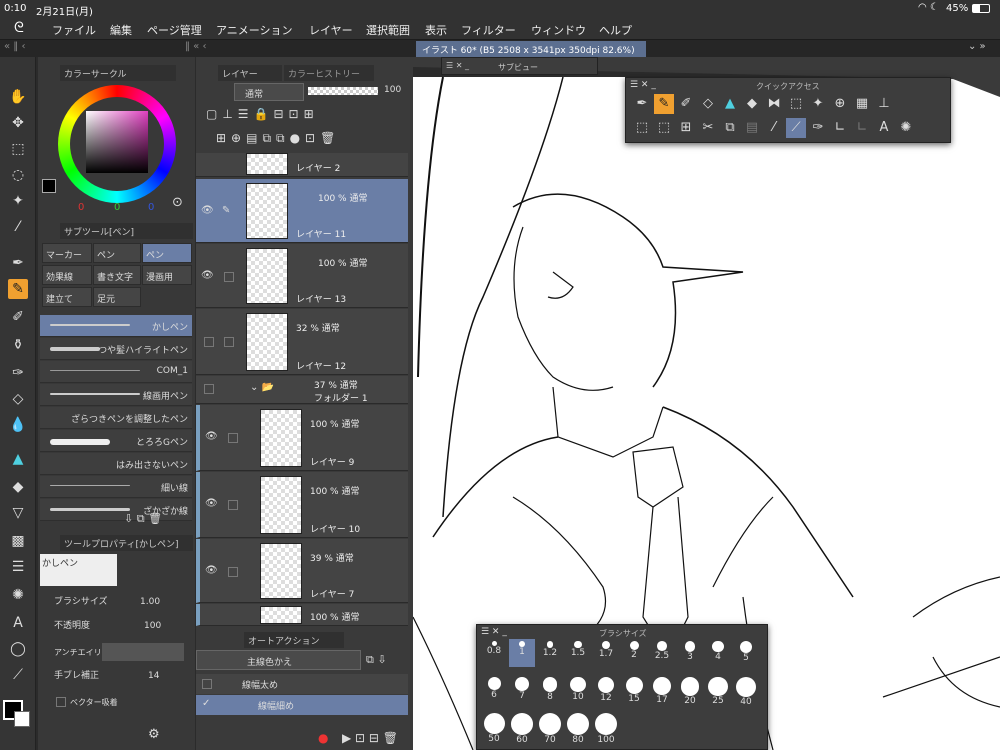 Image resolution: width=1000 pixels, height=750 pixels. Describe the element at coordinates (262, 114) in the screenshot. I see `layer-tools-row1-icon: ▢⊥☰🔒⊟⊡⊞` at that location.